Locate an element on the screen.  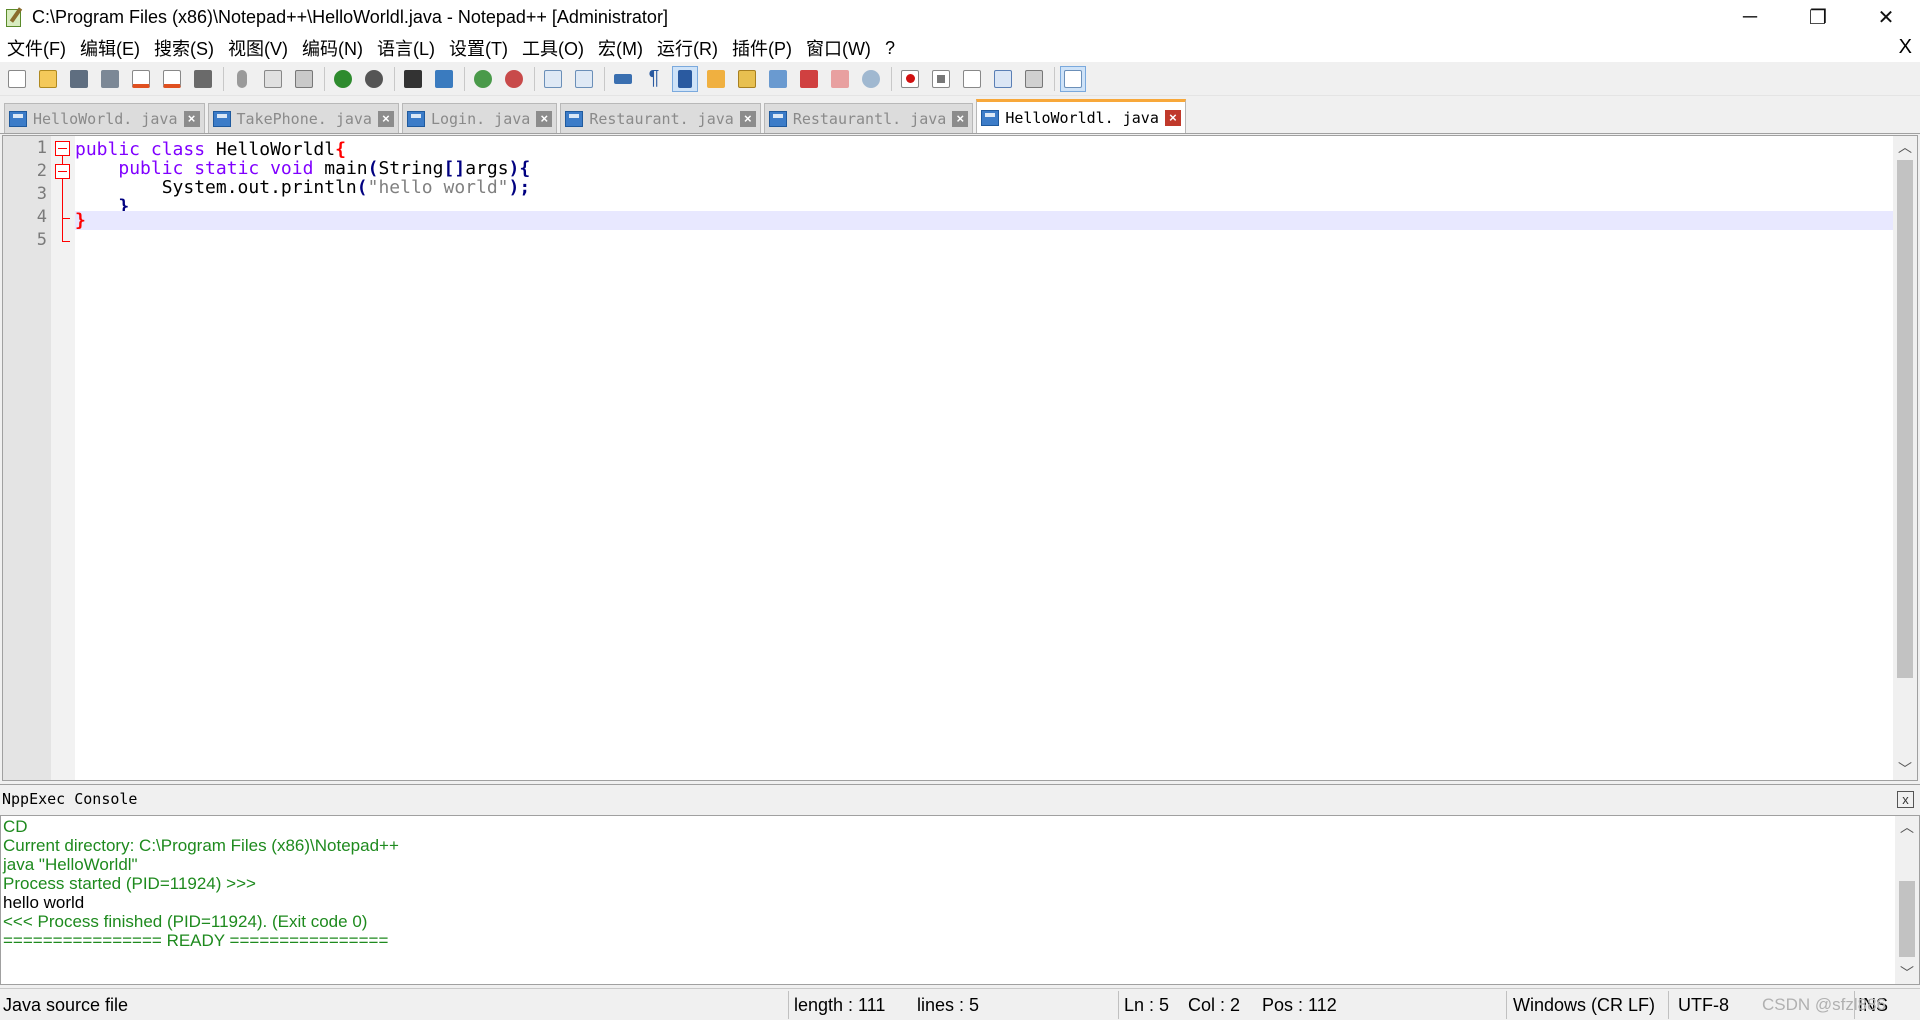
folder-as-workspace-icon is located at coordinates (840, 79).